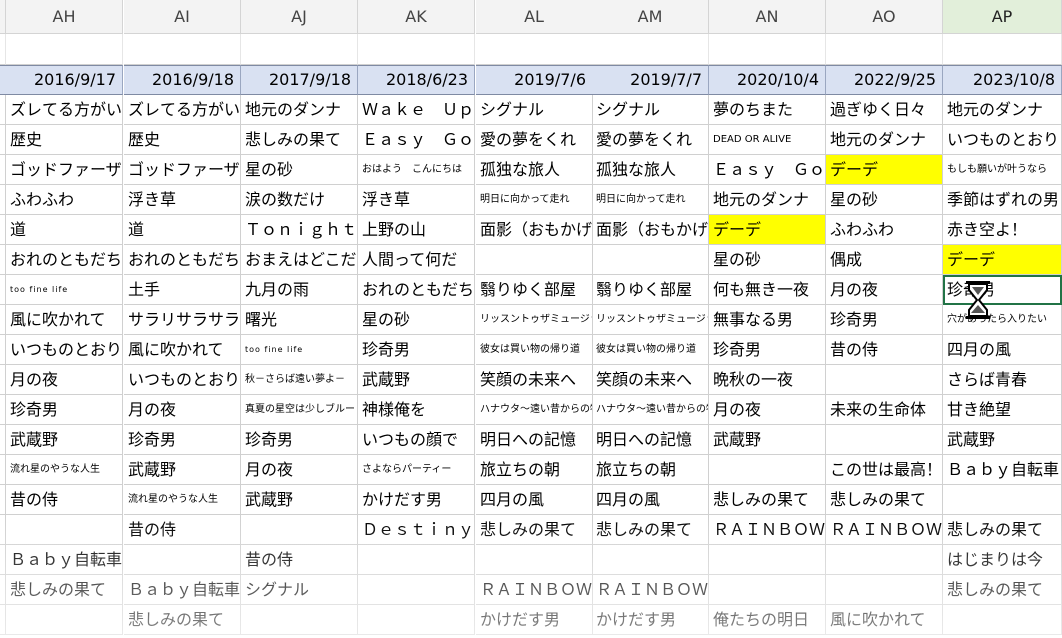 This screenshot has width=1062, height=638. Describe the element at coordinates (767, 140) in the screenshot. I see `cell: DEAD OR ALIVE` at that location.